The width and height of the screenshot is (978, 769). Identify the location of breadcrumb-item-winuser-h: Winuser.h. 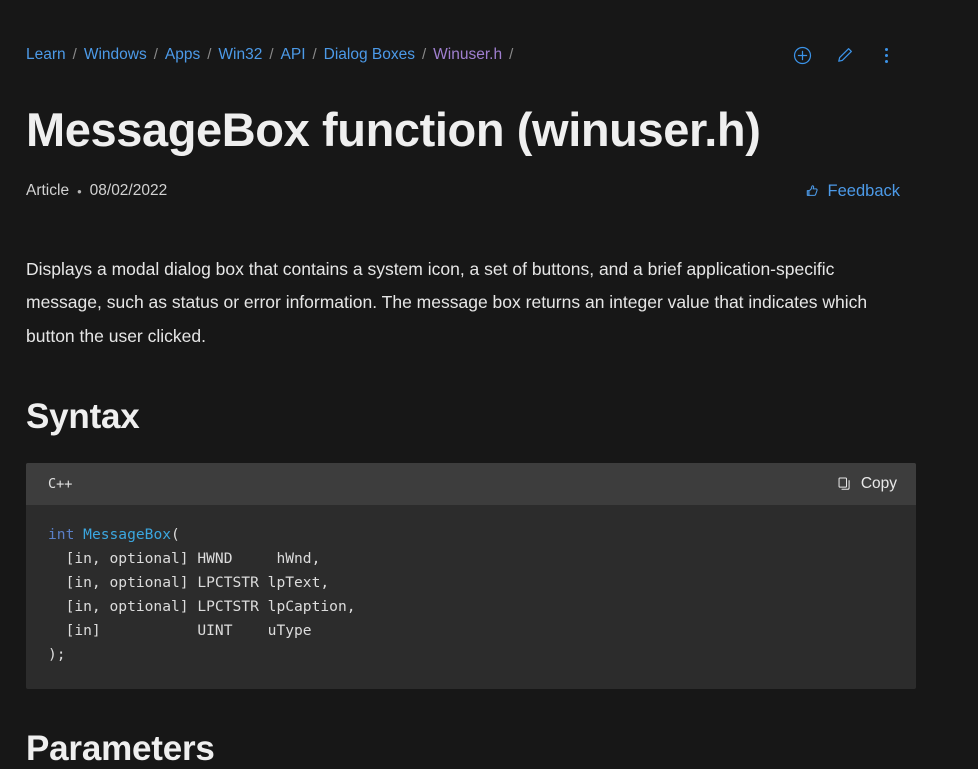
(467, 55).